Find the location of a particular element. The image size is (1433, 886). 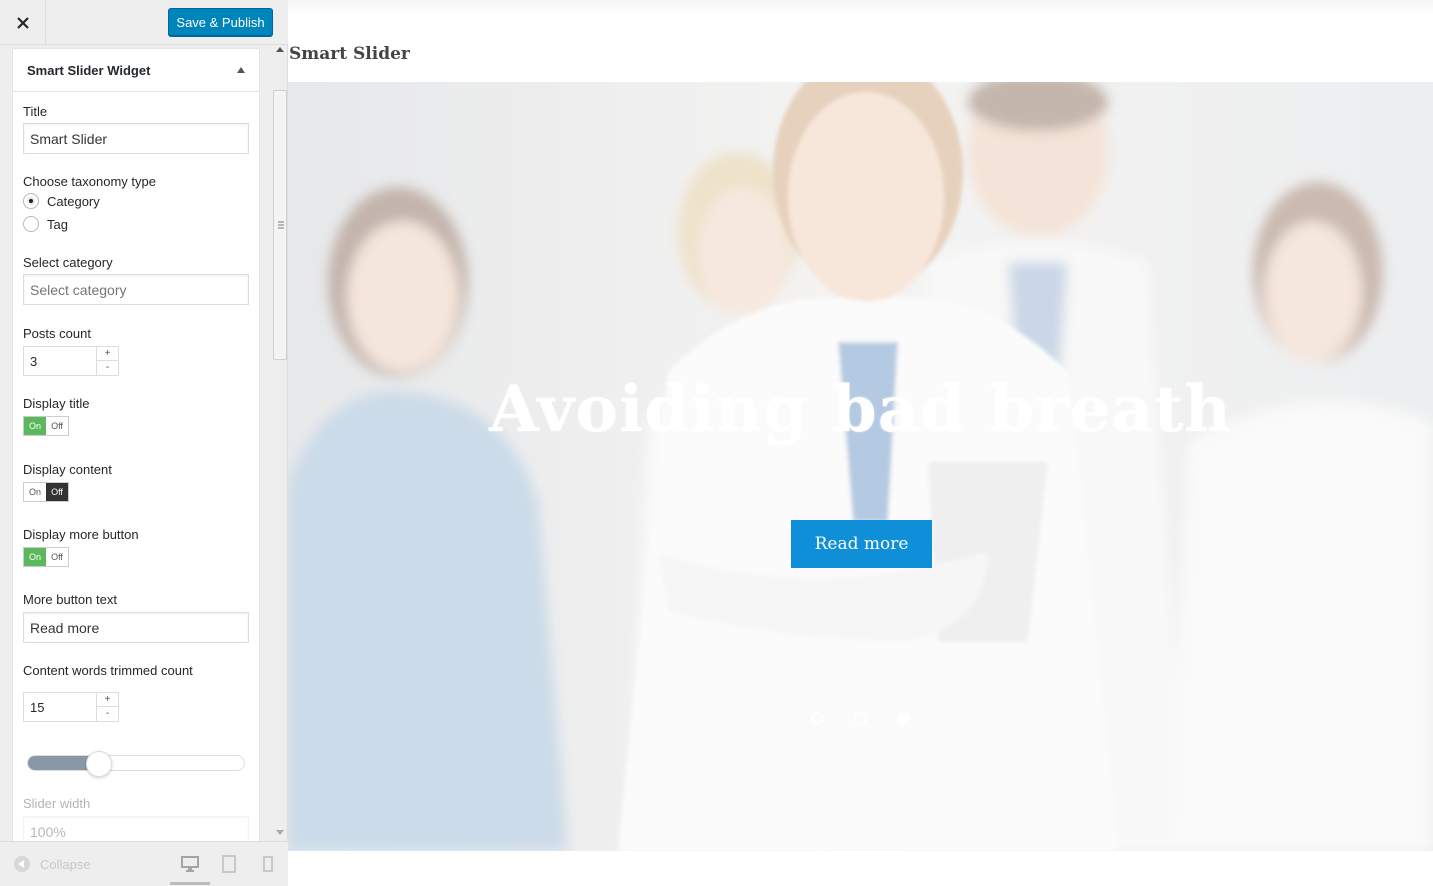

close-button is located at coordinates (23, 22).